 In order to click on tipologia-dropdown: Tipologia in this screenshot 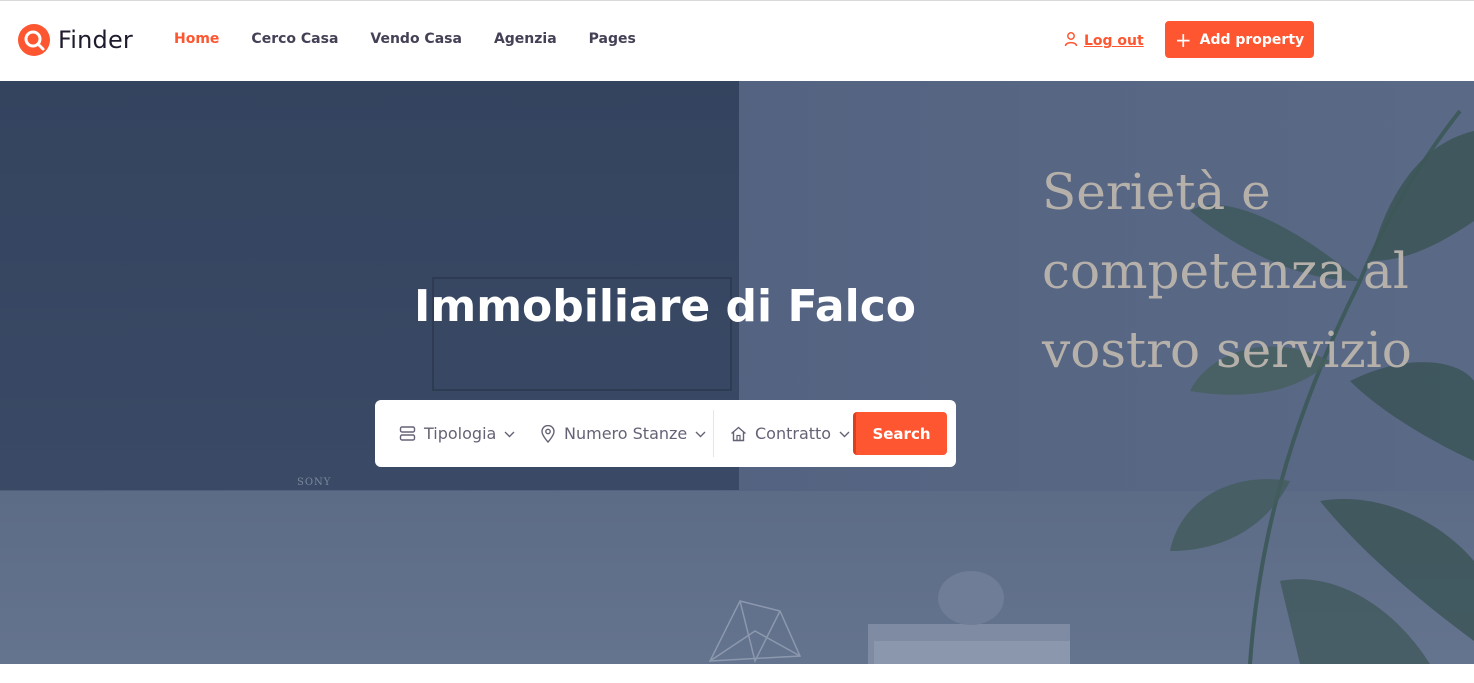, I will do `click(457, 433)`.